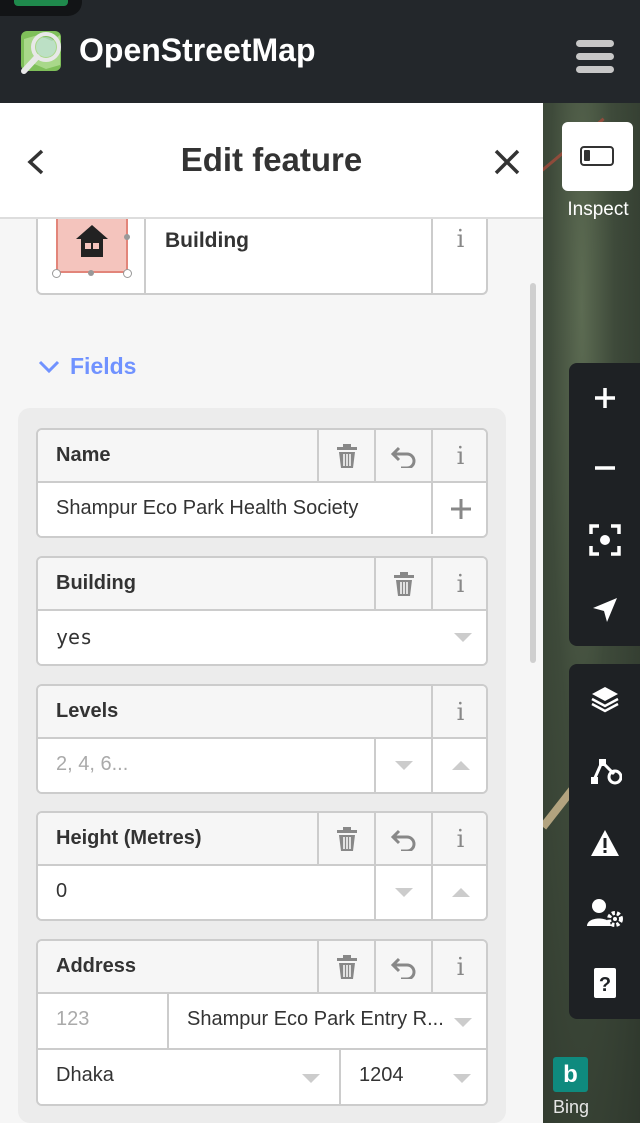 The width and height of the screenshot is (640, 1123). I want to click on preset-name: Building, so click(207, 240).